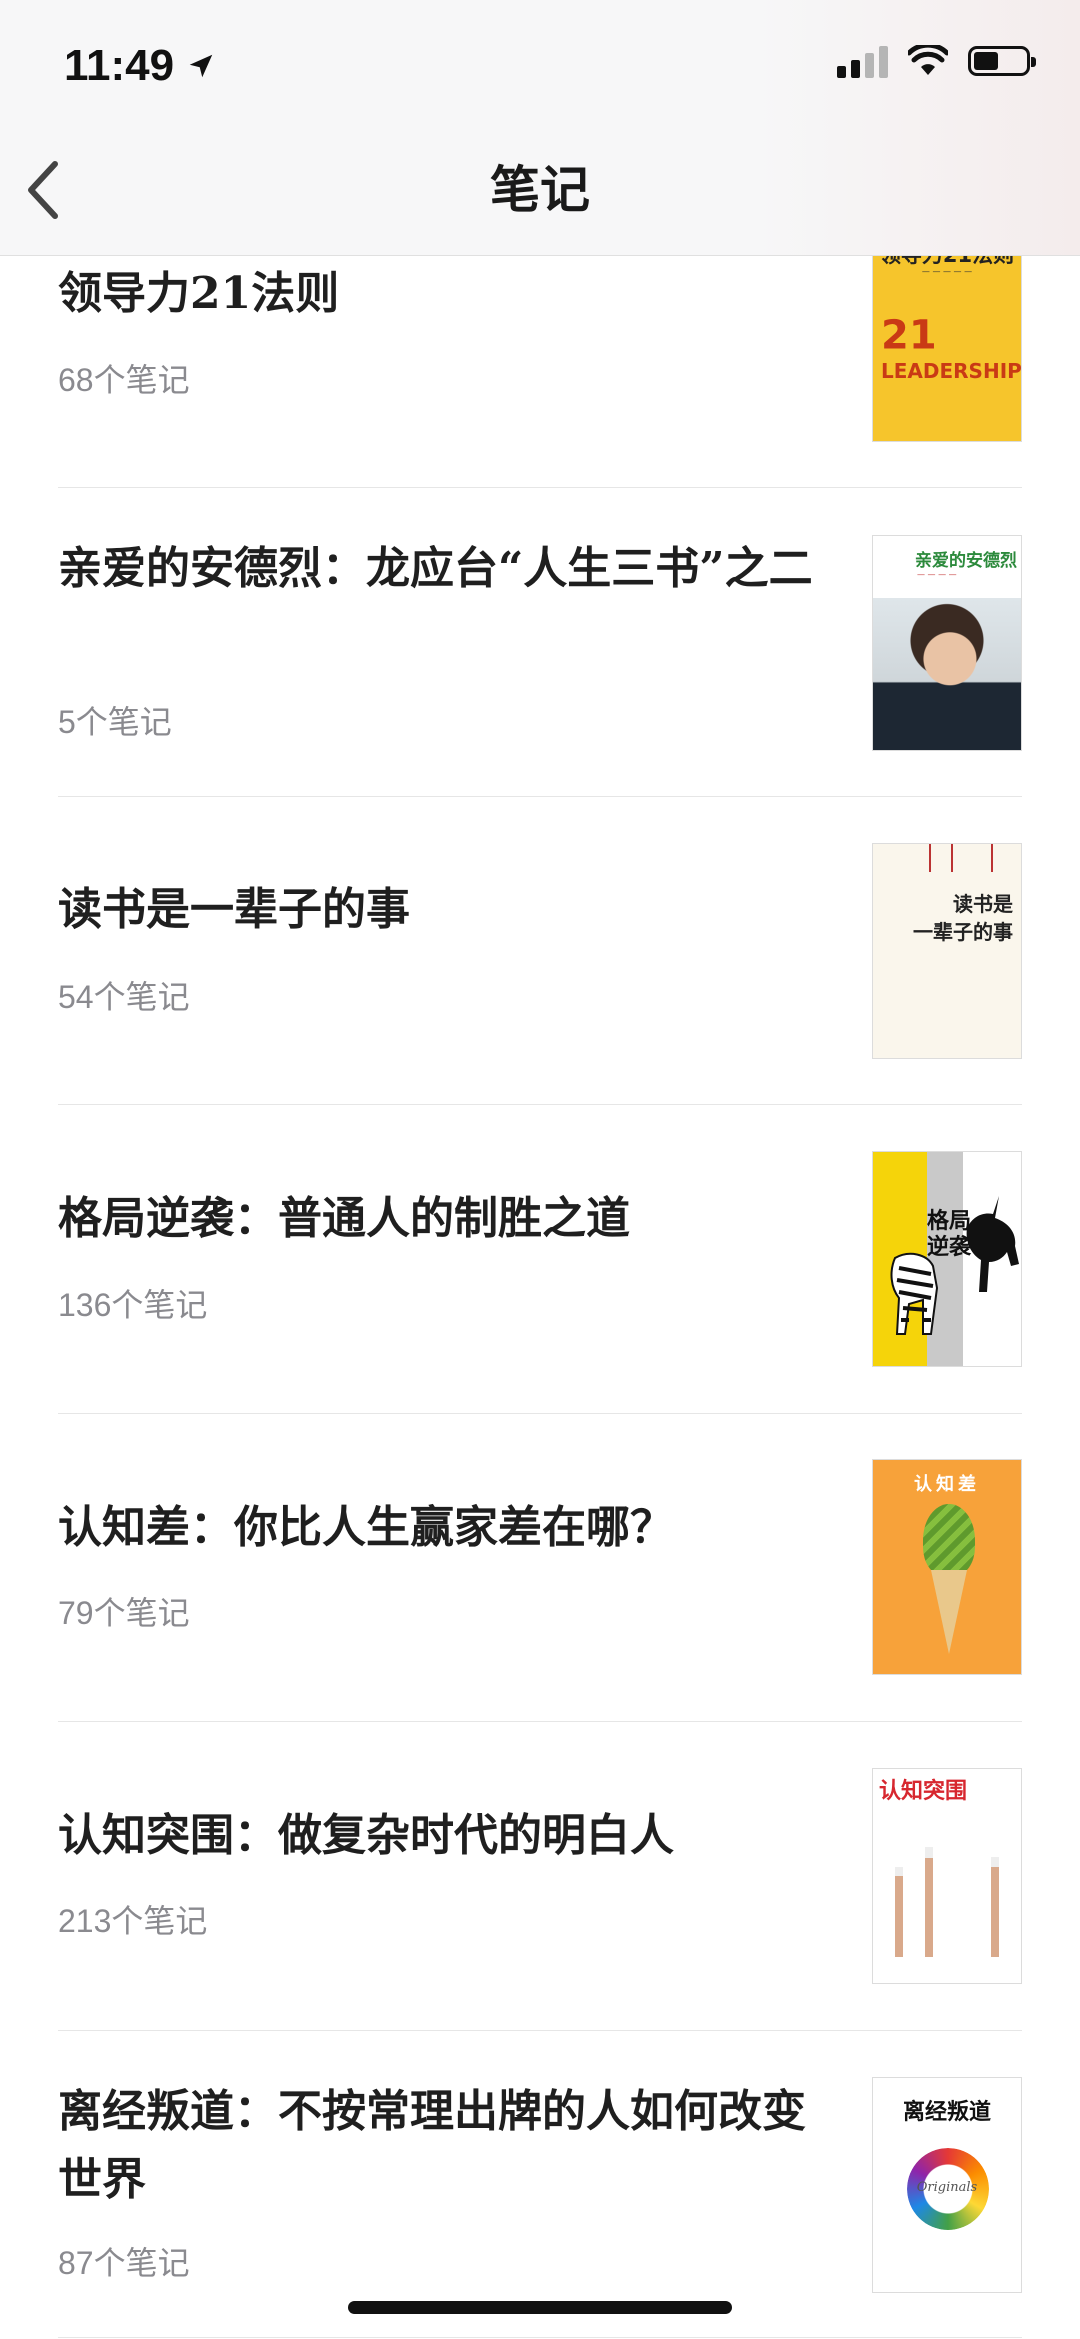  What do you see at coordinates (928, 60) in the screenshot?
I see `wifi-icon` at bounding box center [928, 60].